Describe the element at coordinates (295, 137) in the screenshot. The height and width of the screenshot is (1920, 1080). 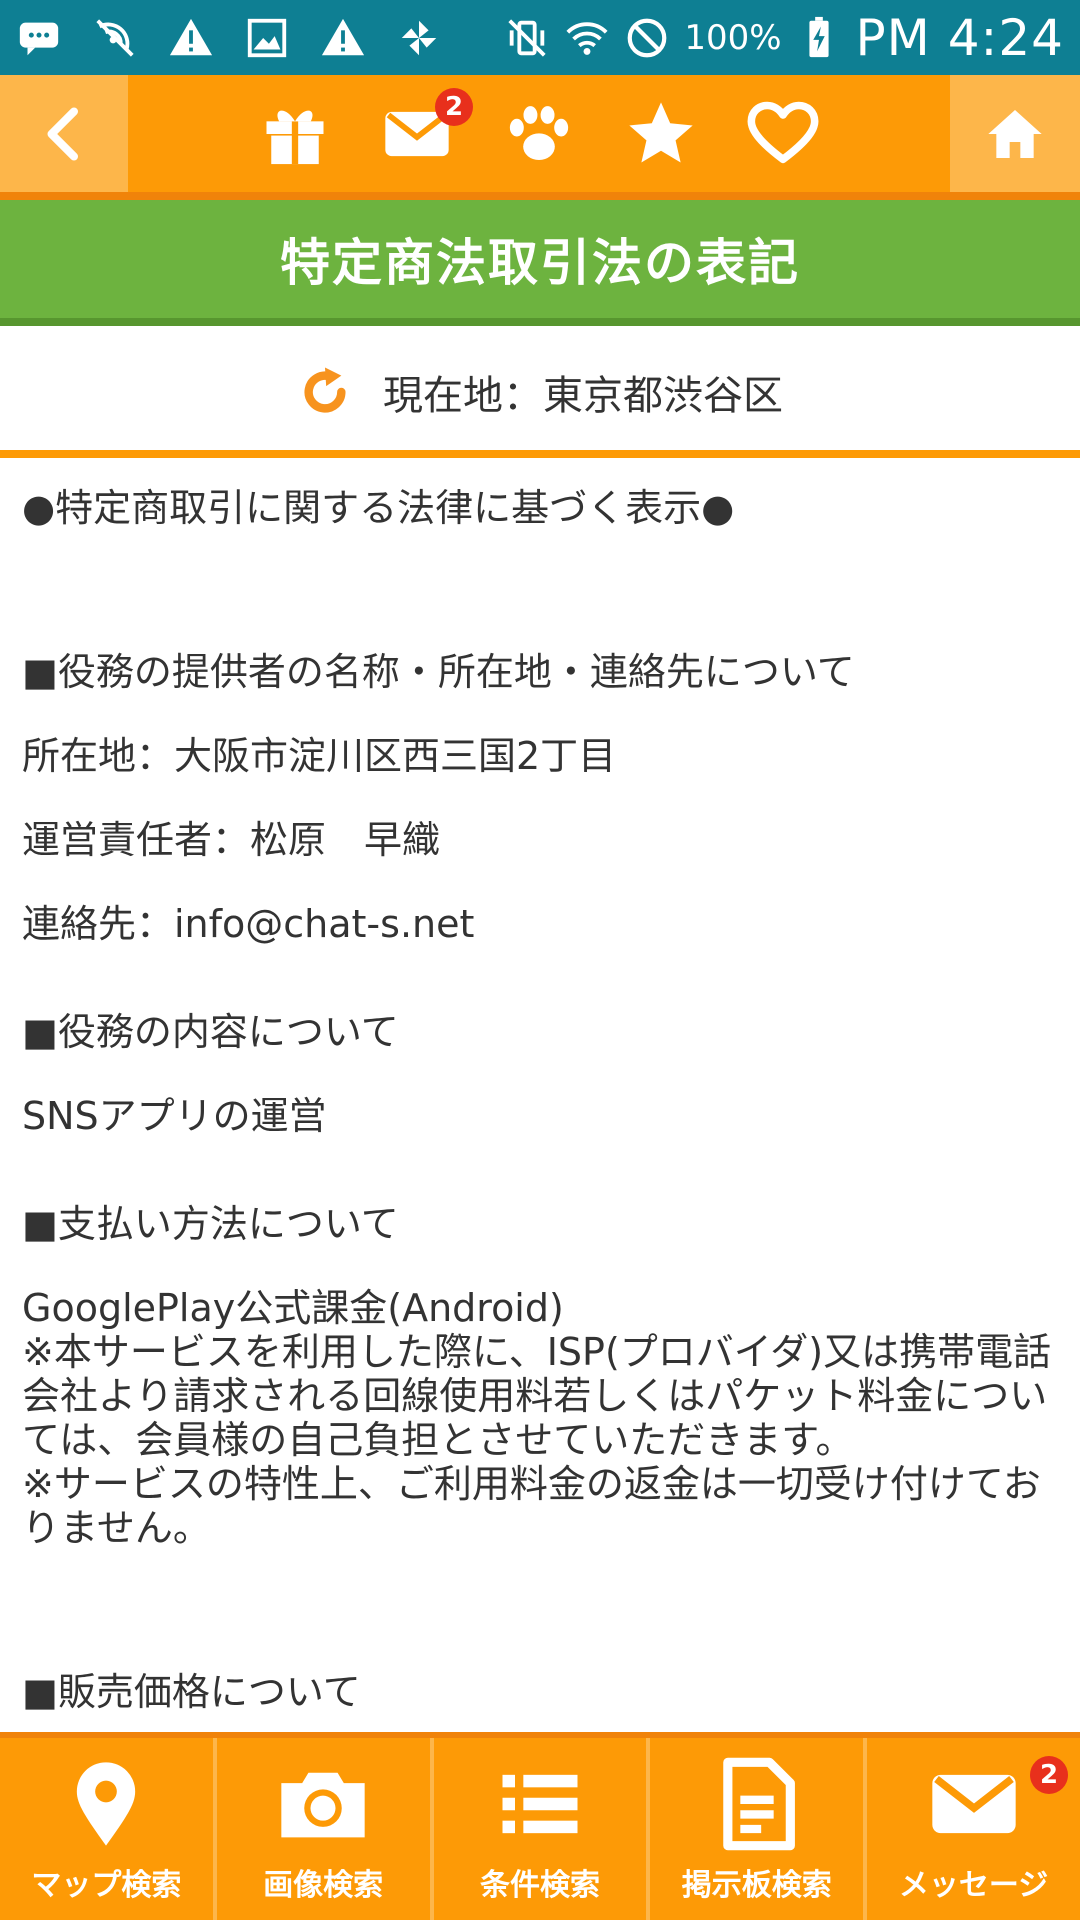
I see `gift-icon` at that location.